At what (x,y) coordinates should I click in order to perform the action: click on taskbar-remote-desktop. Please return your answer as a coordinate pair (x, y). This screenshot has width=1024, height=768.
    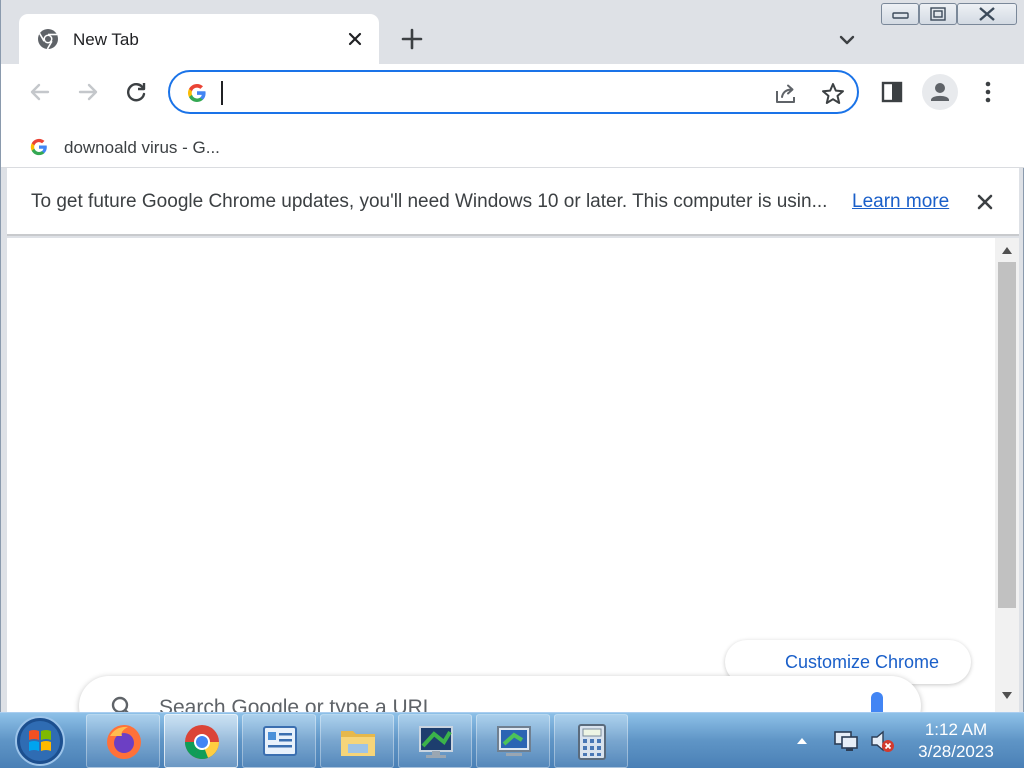
    Looking at the image, I should click on (513, 741).